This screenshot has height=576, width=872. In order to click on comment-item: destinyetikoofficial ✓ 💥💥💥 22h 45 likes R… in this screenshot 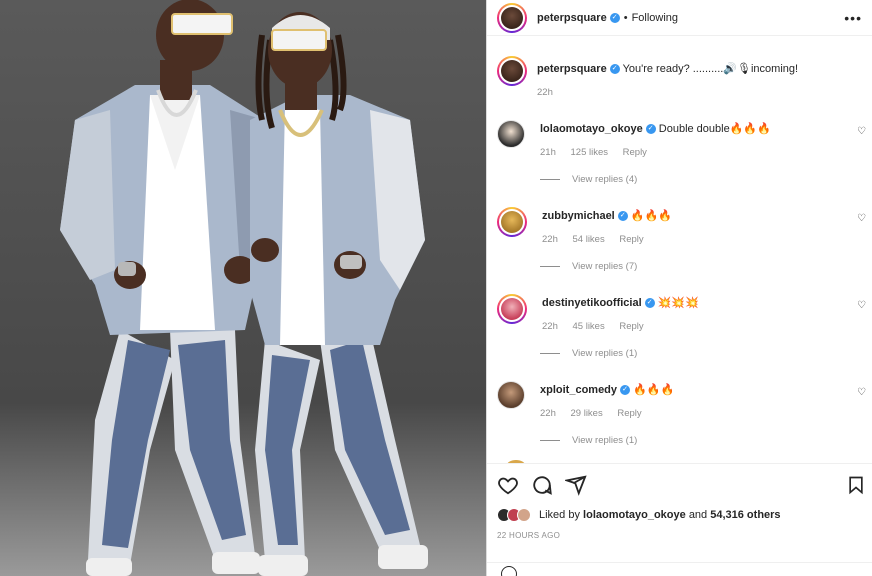, I will do `click(681, 313)`.